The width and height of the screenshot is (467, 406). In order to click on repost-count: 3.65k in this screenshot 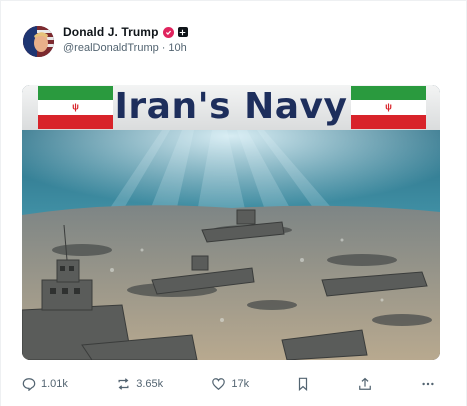, I will do `click(150, 384)`.